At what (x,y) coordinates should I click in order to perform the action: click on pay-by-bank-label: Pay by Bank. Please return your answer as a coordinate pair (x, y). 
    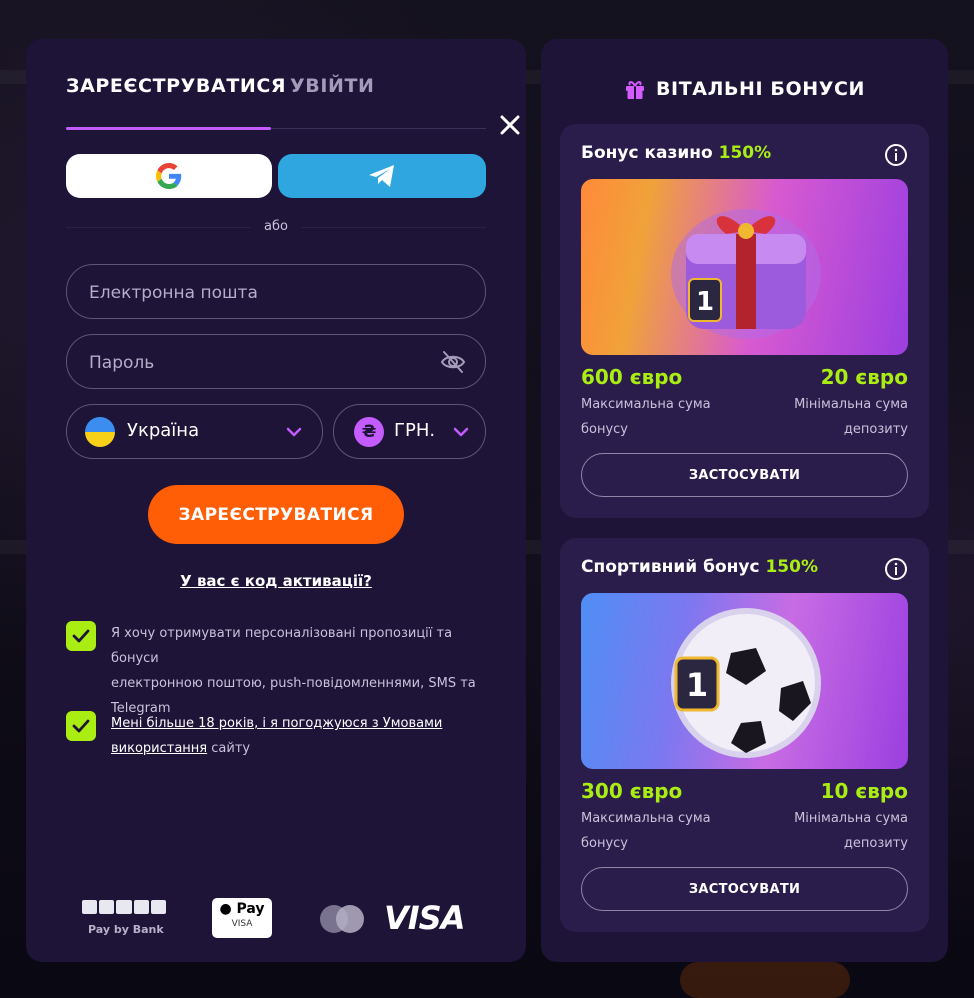
    Looking at the image, I should click on (126, 929).